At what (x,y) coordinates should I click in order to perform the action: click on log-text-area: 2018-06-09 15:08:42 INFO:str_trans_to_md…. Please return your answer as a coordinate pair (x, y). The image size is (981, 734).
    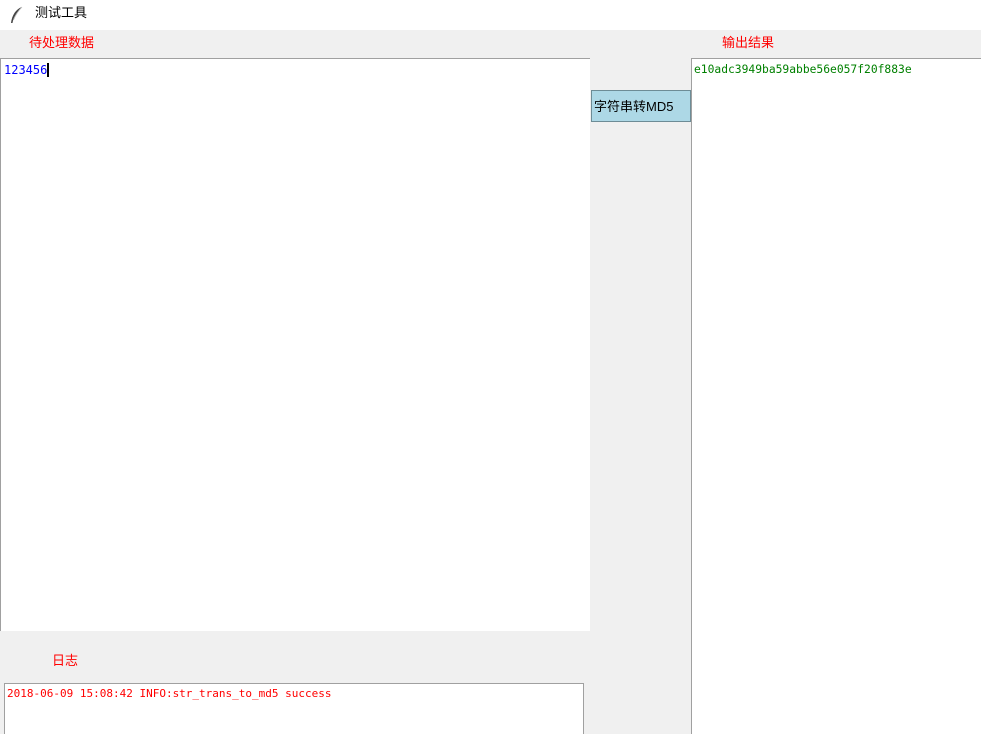
    Looking at the image, I should click on (294, 708).